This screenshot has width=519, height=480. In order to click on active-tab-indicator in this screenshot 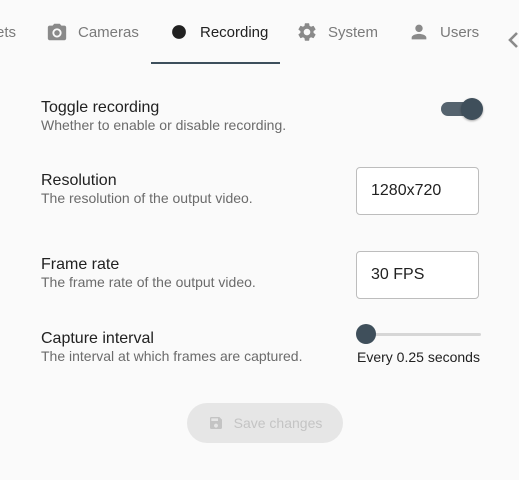, I will do `click(215, 63)`.